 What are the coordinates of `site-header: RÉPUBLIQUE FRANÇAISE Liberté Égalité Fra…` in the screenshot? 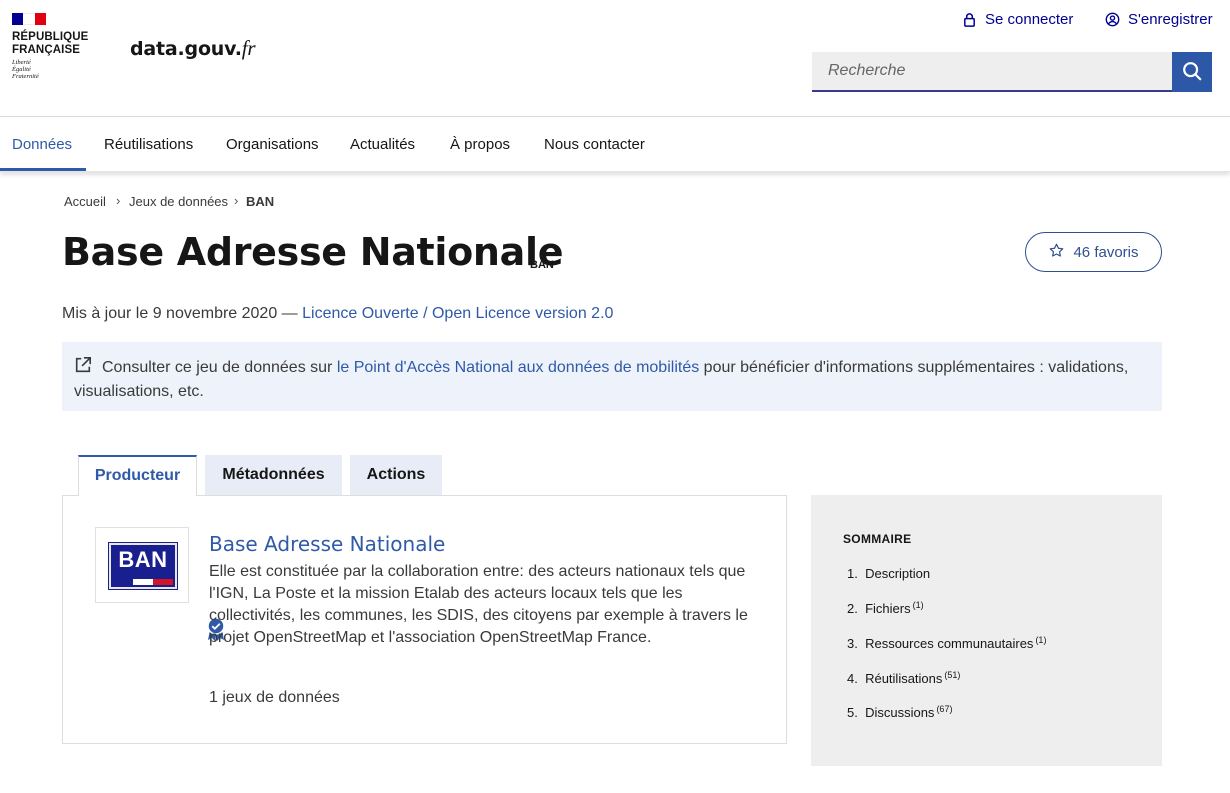 It's located at (615, 58).